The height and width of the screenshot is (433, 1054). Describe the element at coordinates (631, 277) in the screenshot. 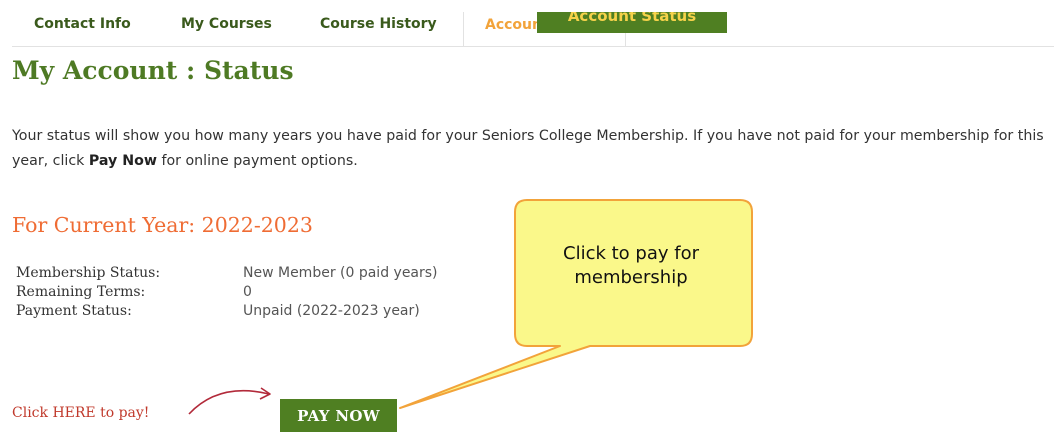

I see `callout-line-2: membership` at that location.